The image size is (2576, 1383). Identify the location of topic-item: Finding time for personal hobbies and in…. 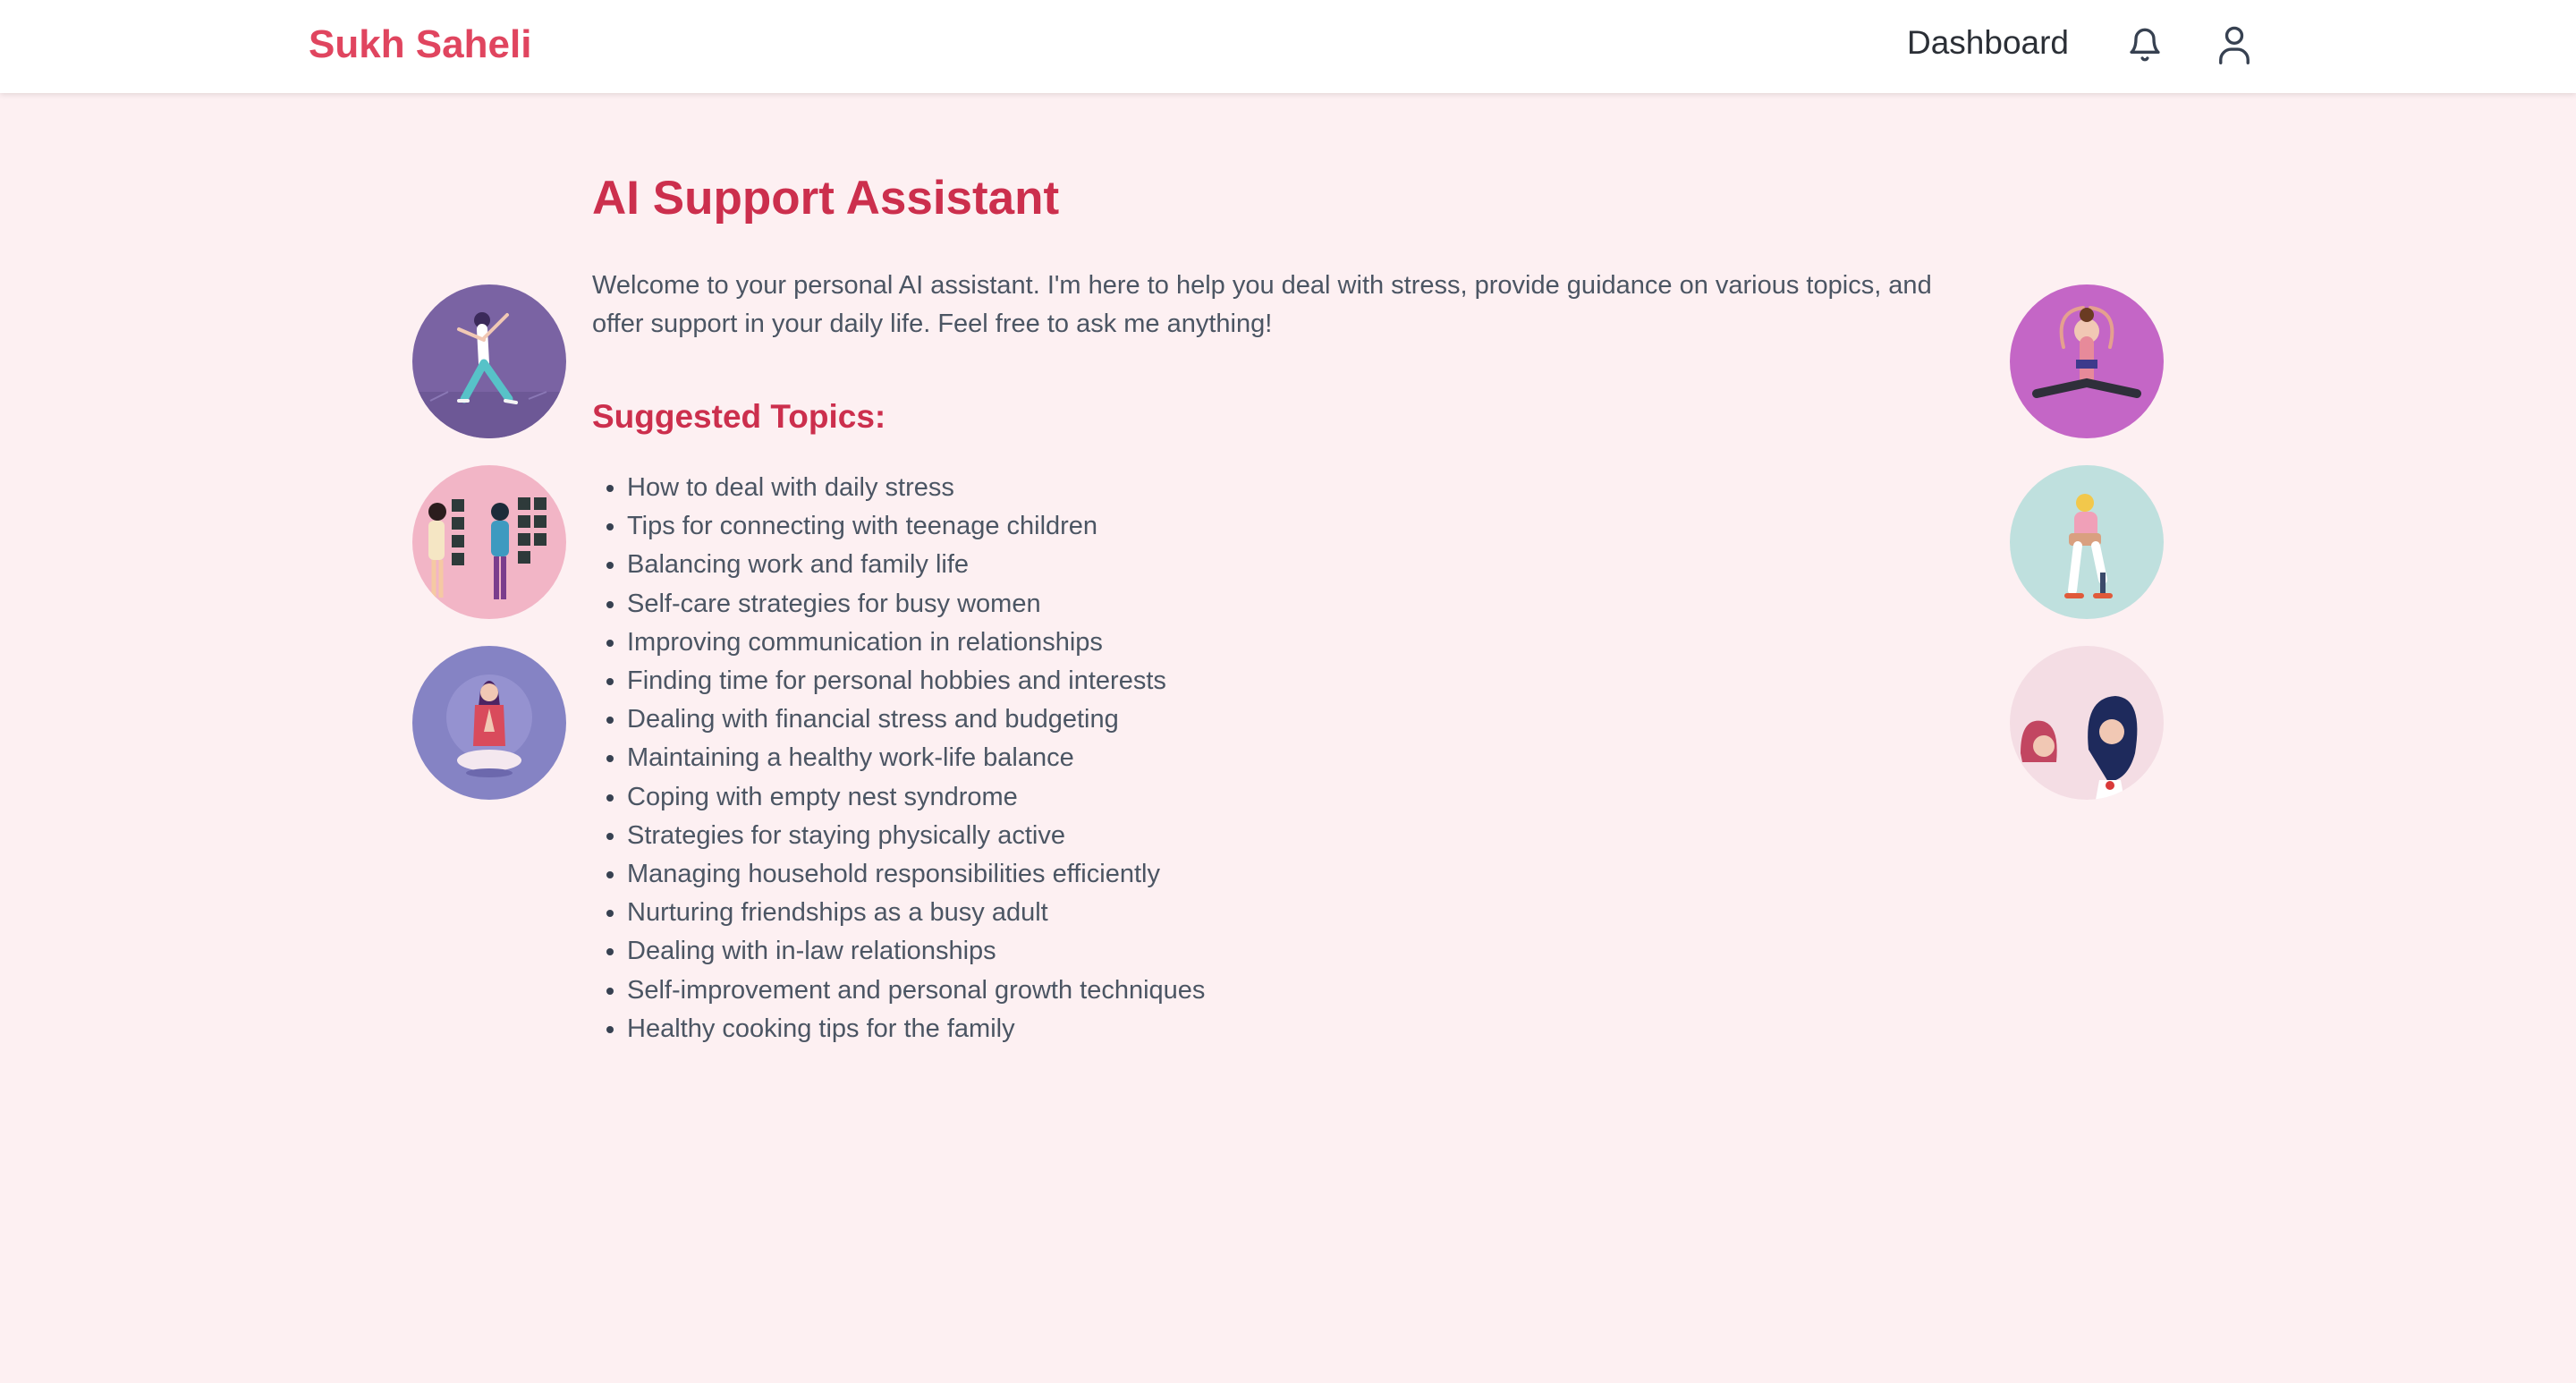
(916, 681).